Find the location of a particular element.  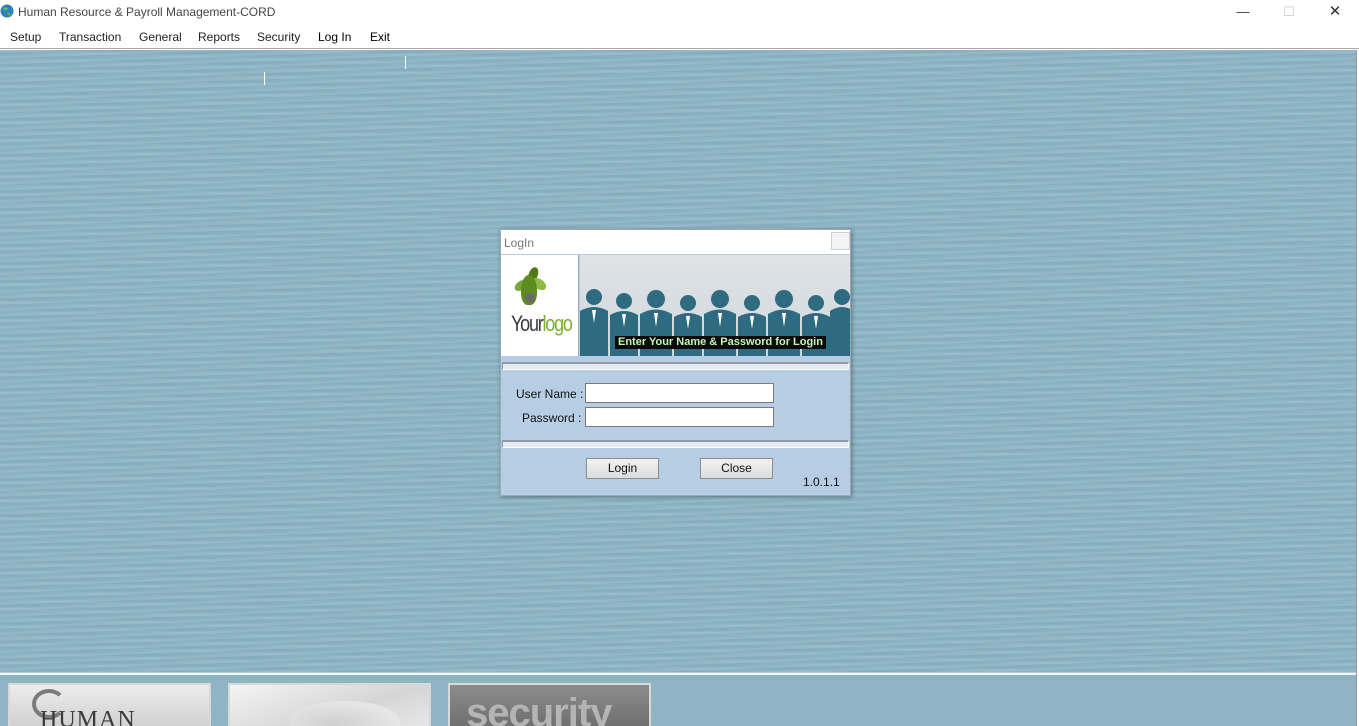

hands-image-icon is located at coordinates (345, 713).